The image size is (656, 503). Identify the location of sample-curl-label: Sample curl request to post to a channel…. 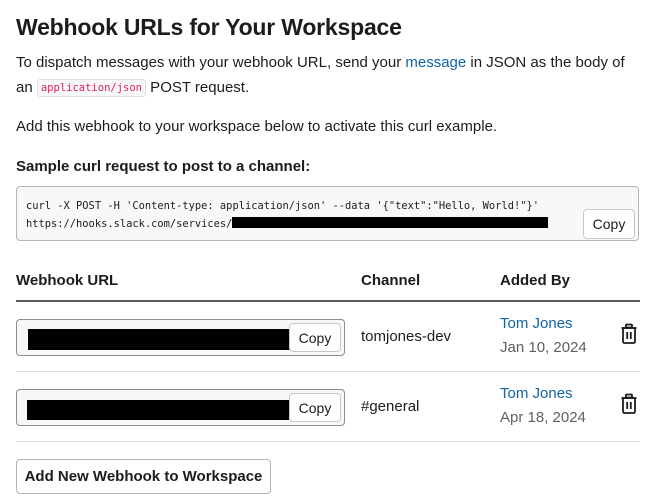
(163, 166).